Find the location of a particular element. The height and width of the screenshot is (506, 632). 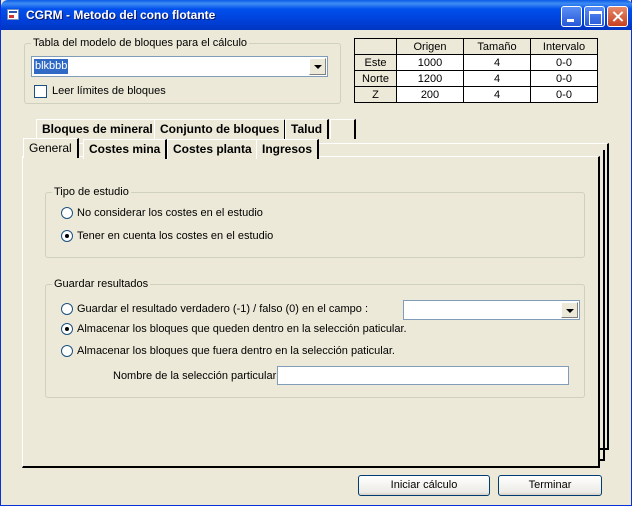

title-bar: CGRM - Metodo del cono flotante is located at coordinates (316, 15).